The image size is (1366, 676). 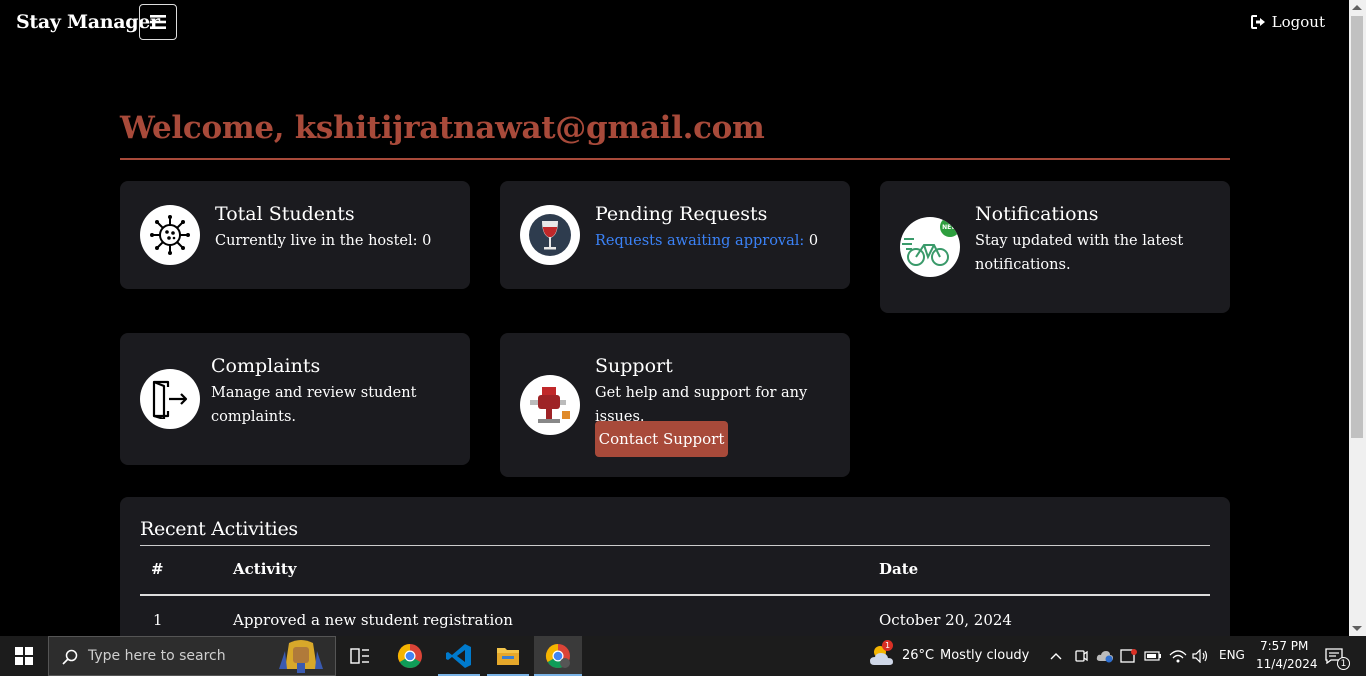 What do you see at coordinates (360, 656) in the screenshot?
I see `task-view-icon` at bounding box center [360, 656].